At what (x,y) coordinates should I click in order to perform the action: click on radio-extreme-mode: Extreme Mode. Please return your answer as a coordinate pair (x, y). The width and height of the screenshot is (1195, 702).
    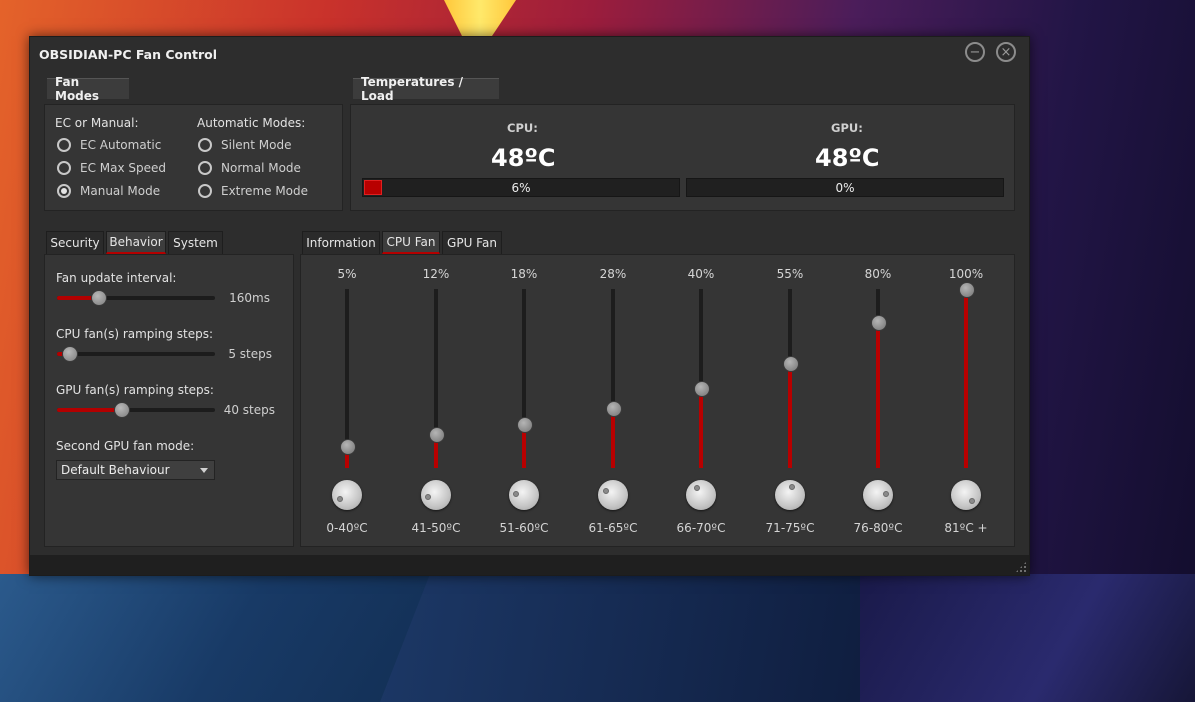
    Looking at the image, I should click on (253, 191).